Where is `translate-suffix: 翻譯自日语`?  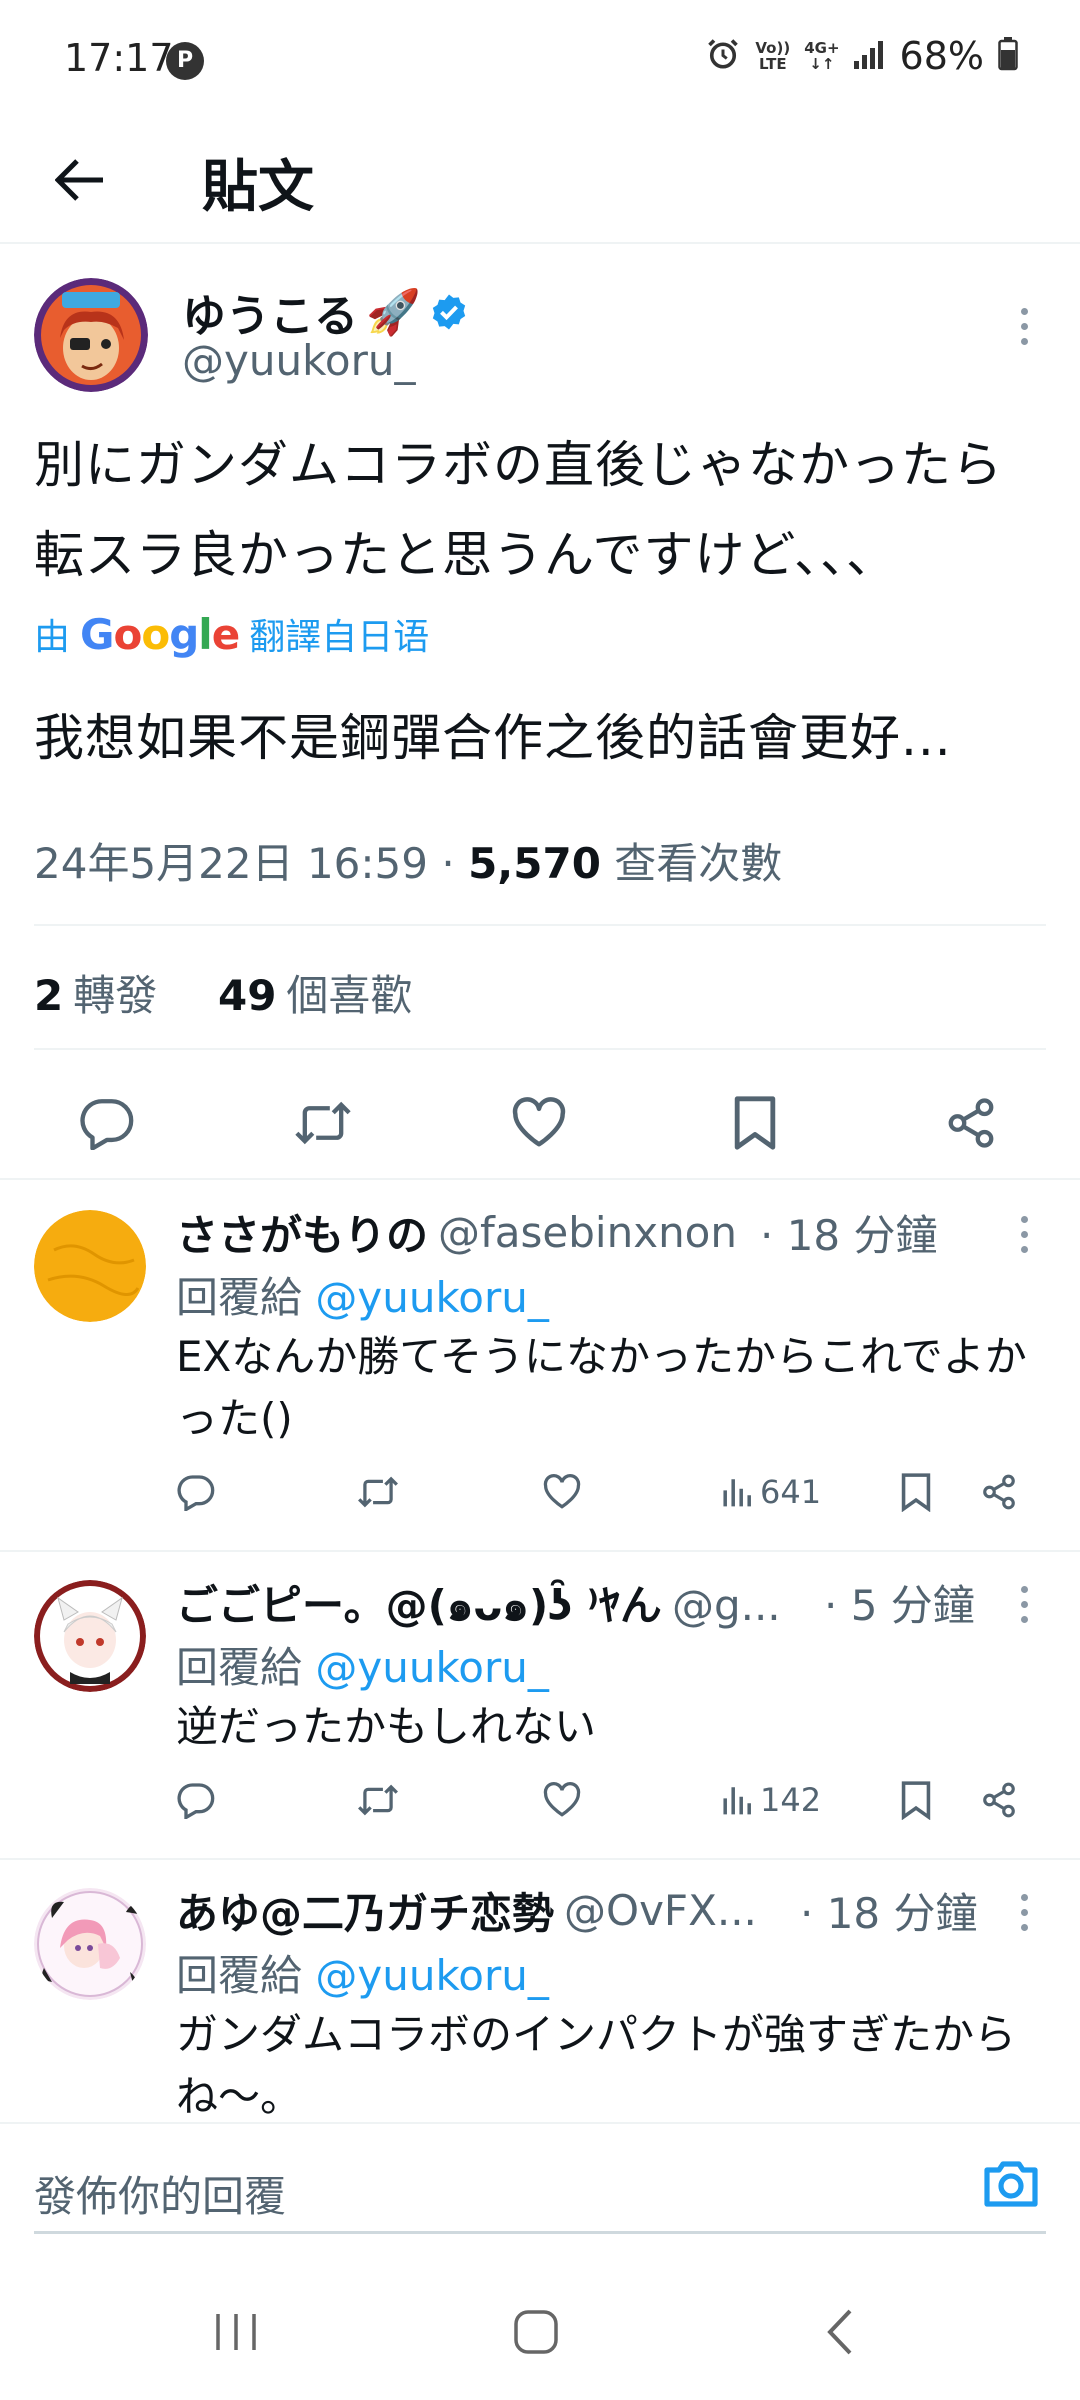
translate-suffix: 翻譯自日语 is located at coordinates (339, 637).